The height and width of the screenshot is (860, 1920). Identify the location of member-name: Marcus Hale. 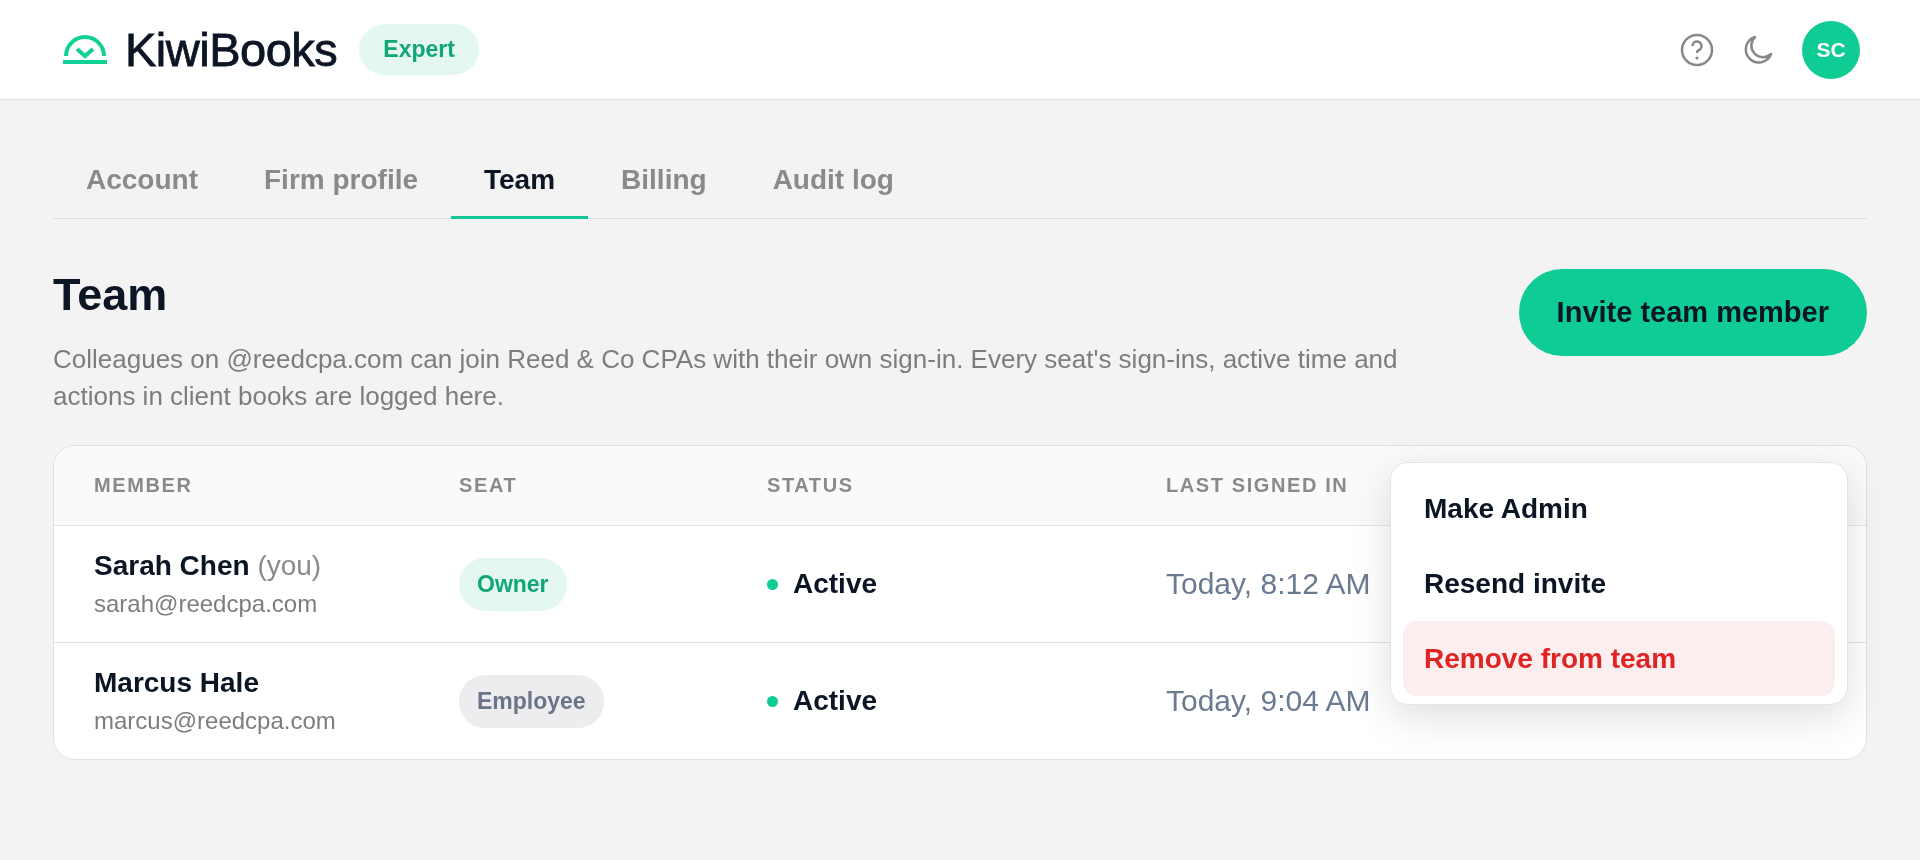
(177, 683).